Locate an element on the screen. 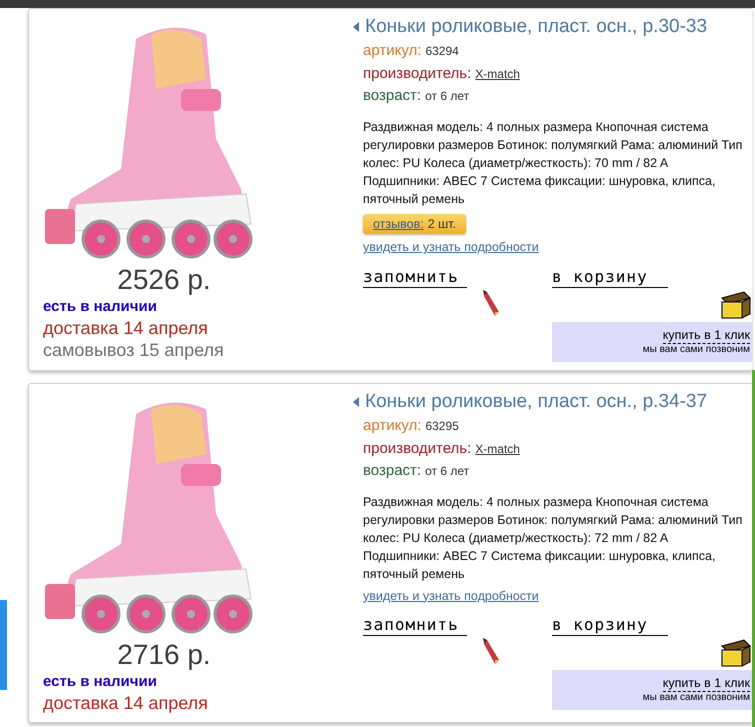 The image size is (755, 727). product-title-link: Коньки роликовые, пласт. осн., р.30-33 is located at coordinates (536, 27).